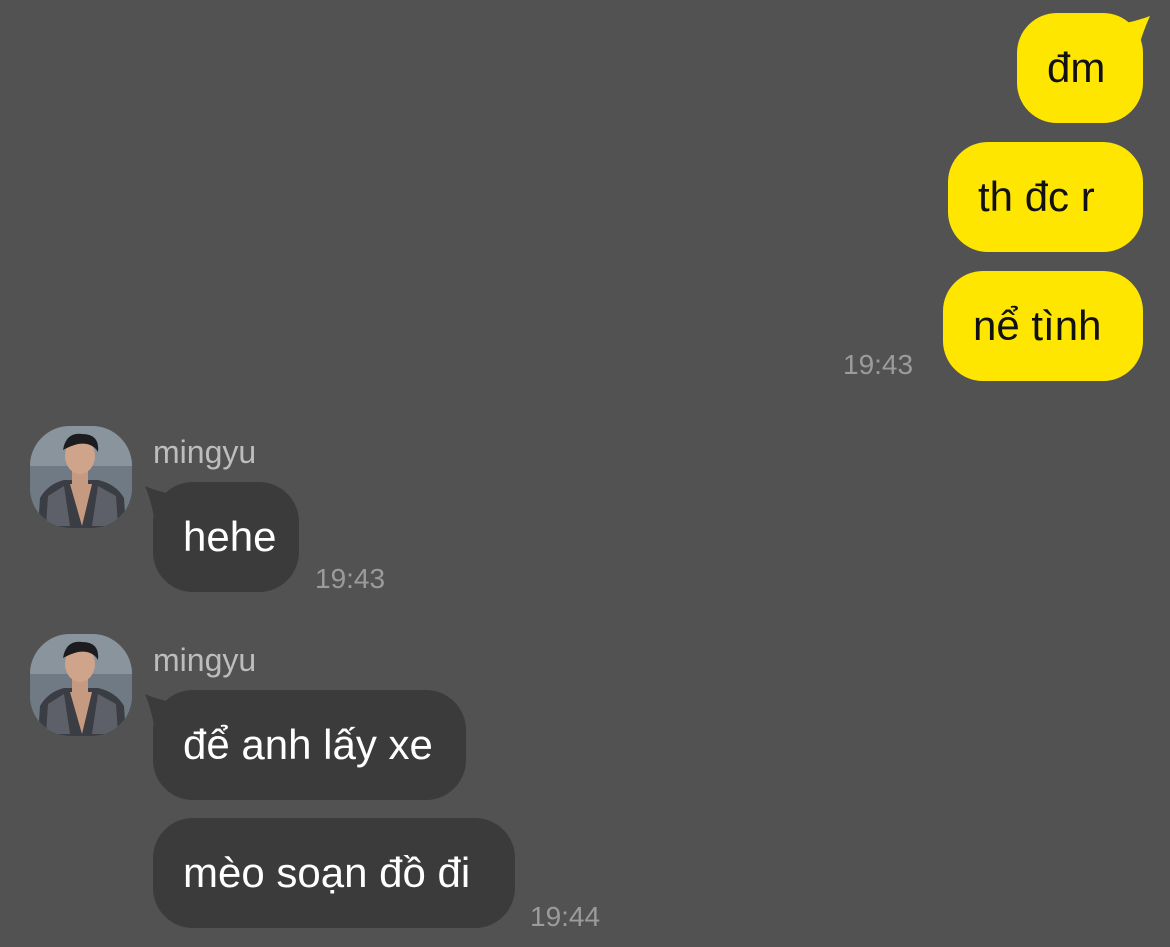 The image size is (1170, 947). I want to click on incoming-message-bubble: mèo soạn đồ đi, so click(334, 873).